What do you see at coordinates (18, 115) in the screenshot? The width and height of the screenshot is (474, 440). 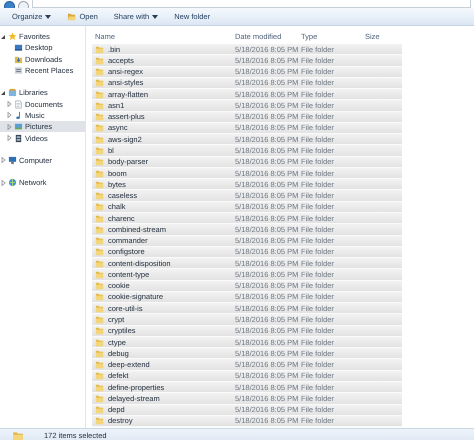 I see `music-note-icon` at bounding box center [18, 115].